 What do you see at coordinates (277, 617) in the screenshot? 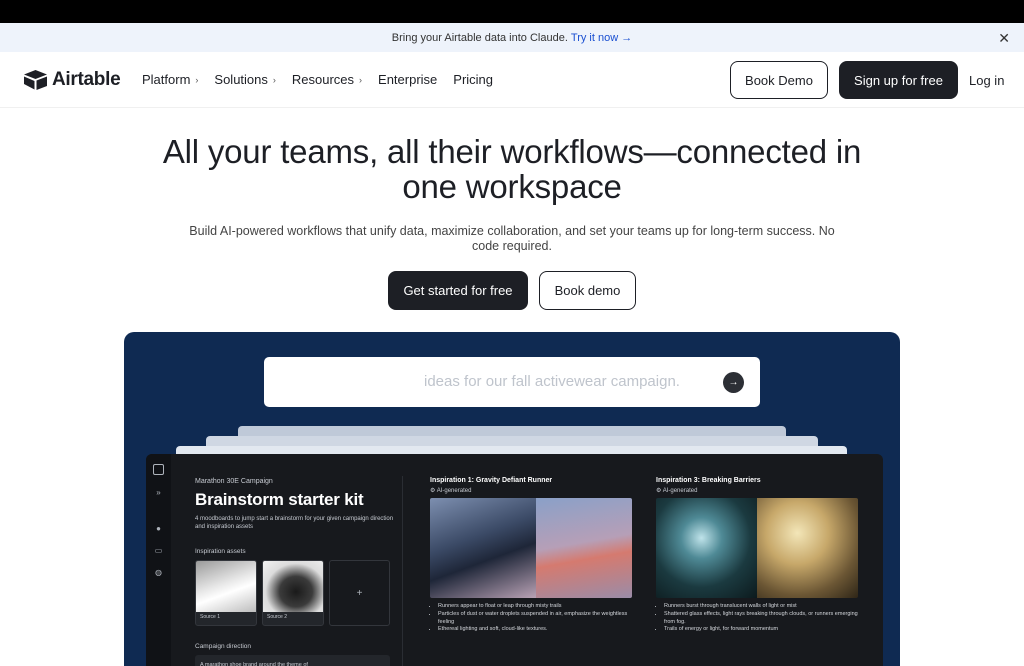
I see `asset-caption: Source 2` at bounding box center [277, 617].